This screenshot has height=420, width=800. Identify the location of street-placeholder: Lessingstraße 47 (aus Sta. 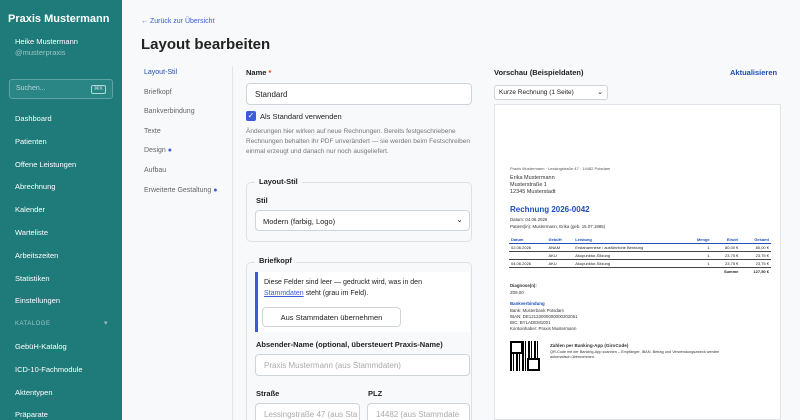
(311, 414).